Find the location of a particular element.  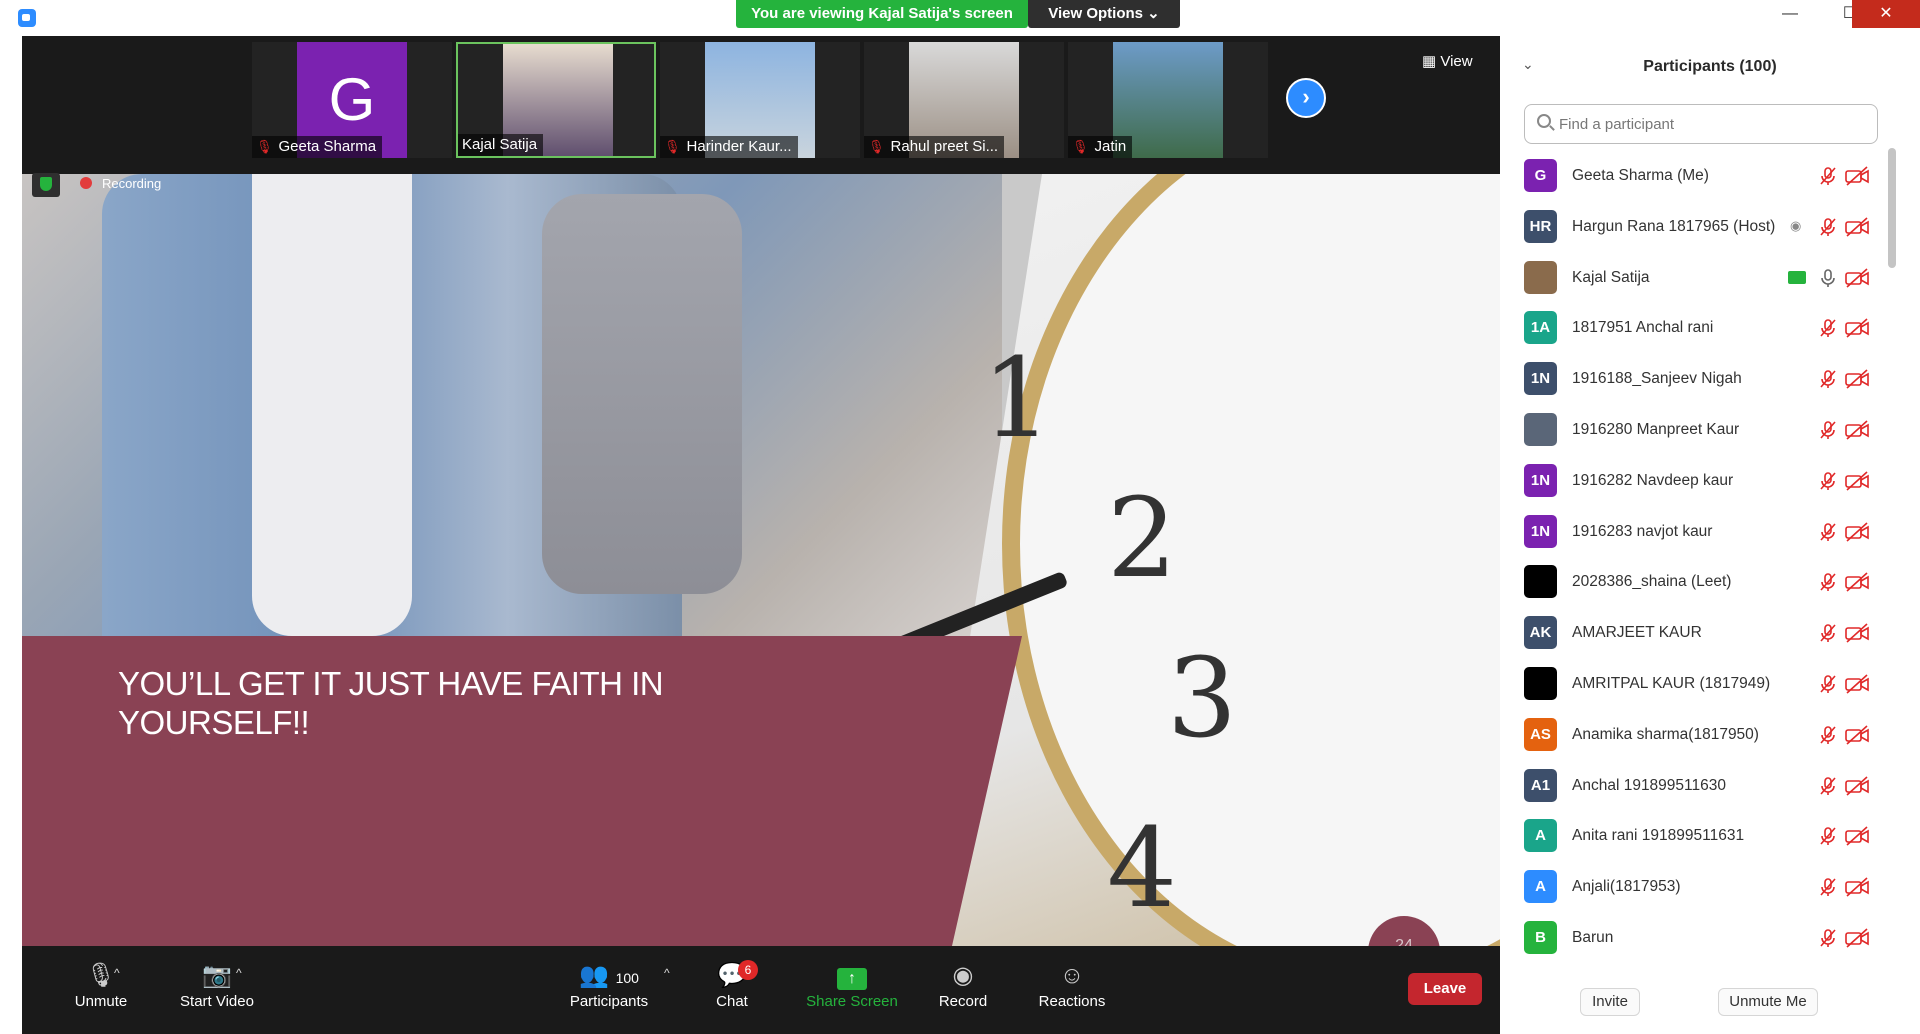

invite-button: Invite is located at coordinates (1610, 1002).